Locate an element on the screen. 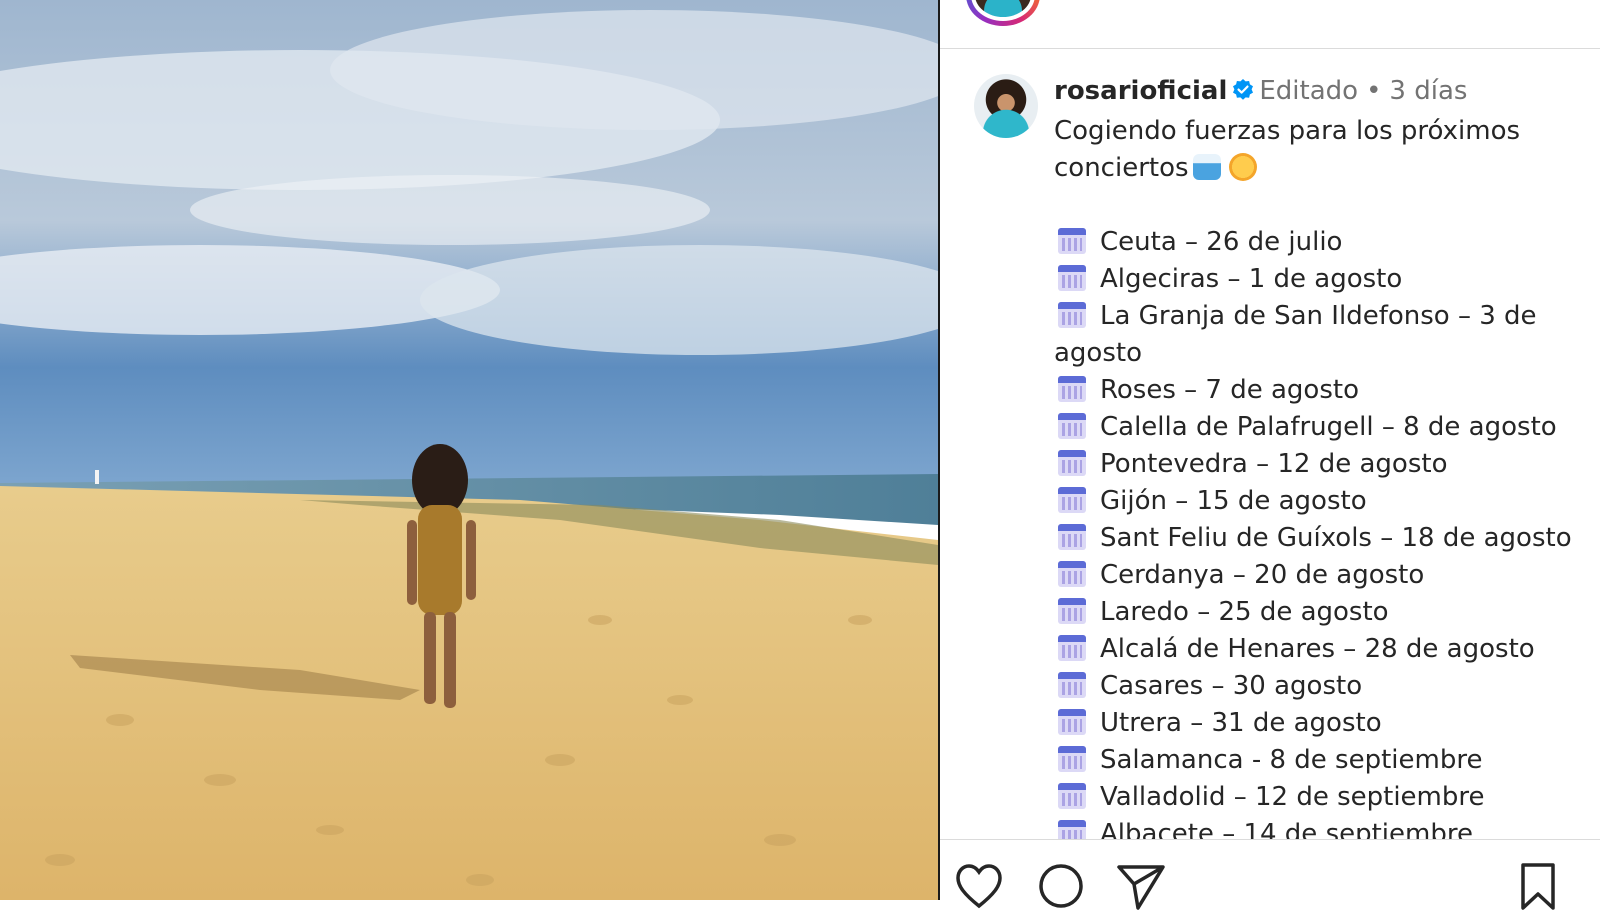 The image size is (1600, 916). sun-emoji-icon is located at coordinates (1242, 167).